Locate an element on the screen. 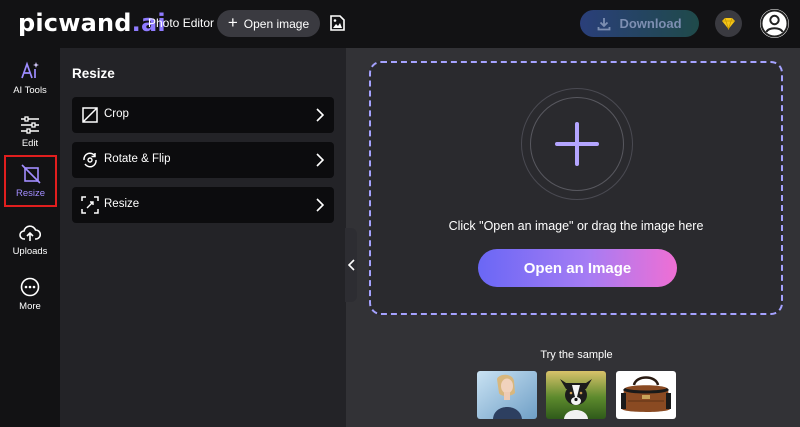 The width and height of the screenshot is (800, 427). nav-label: Uploads is located at coordinates (30, 251).